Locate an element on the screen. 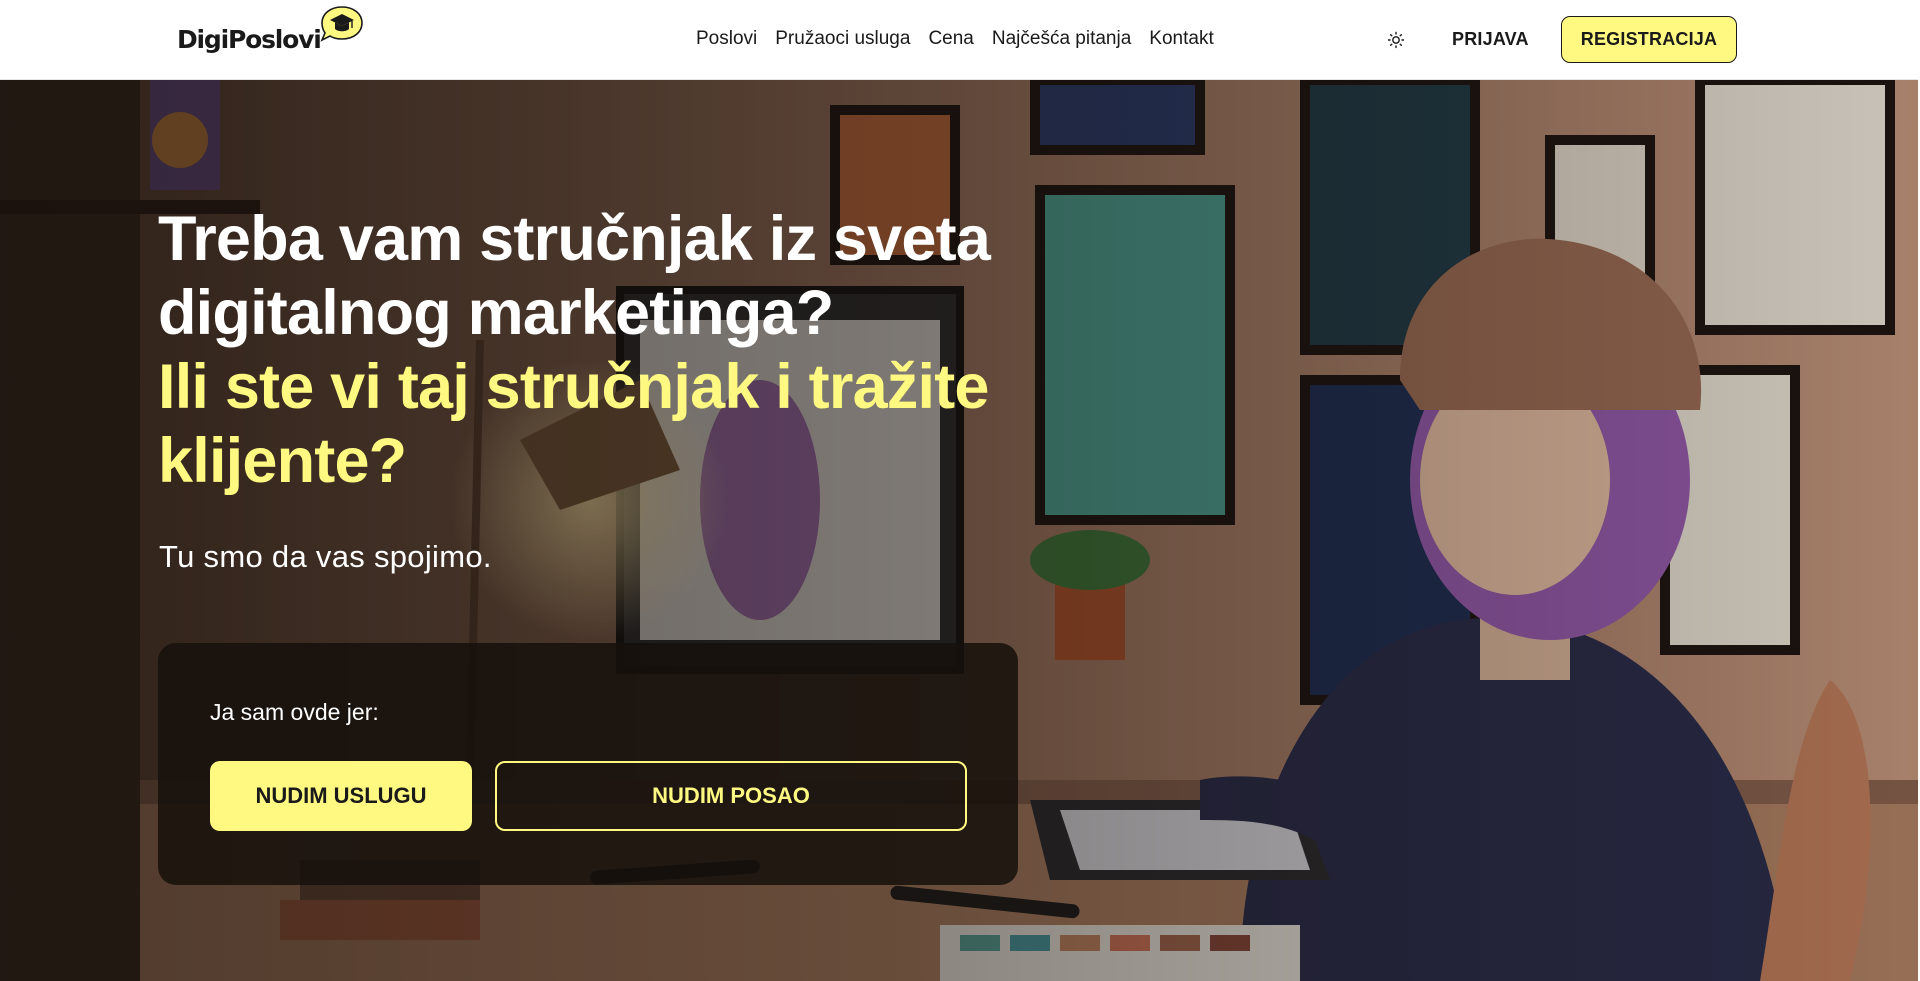 Image resolution: width=1920 pixels, height=981 pixels. nav-link-kontakt: Kontakt is located at coordinates (1181, 39).